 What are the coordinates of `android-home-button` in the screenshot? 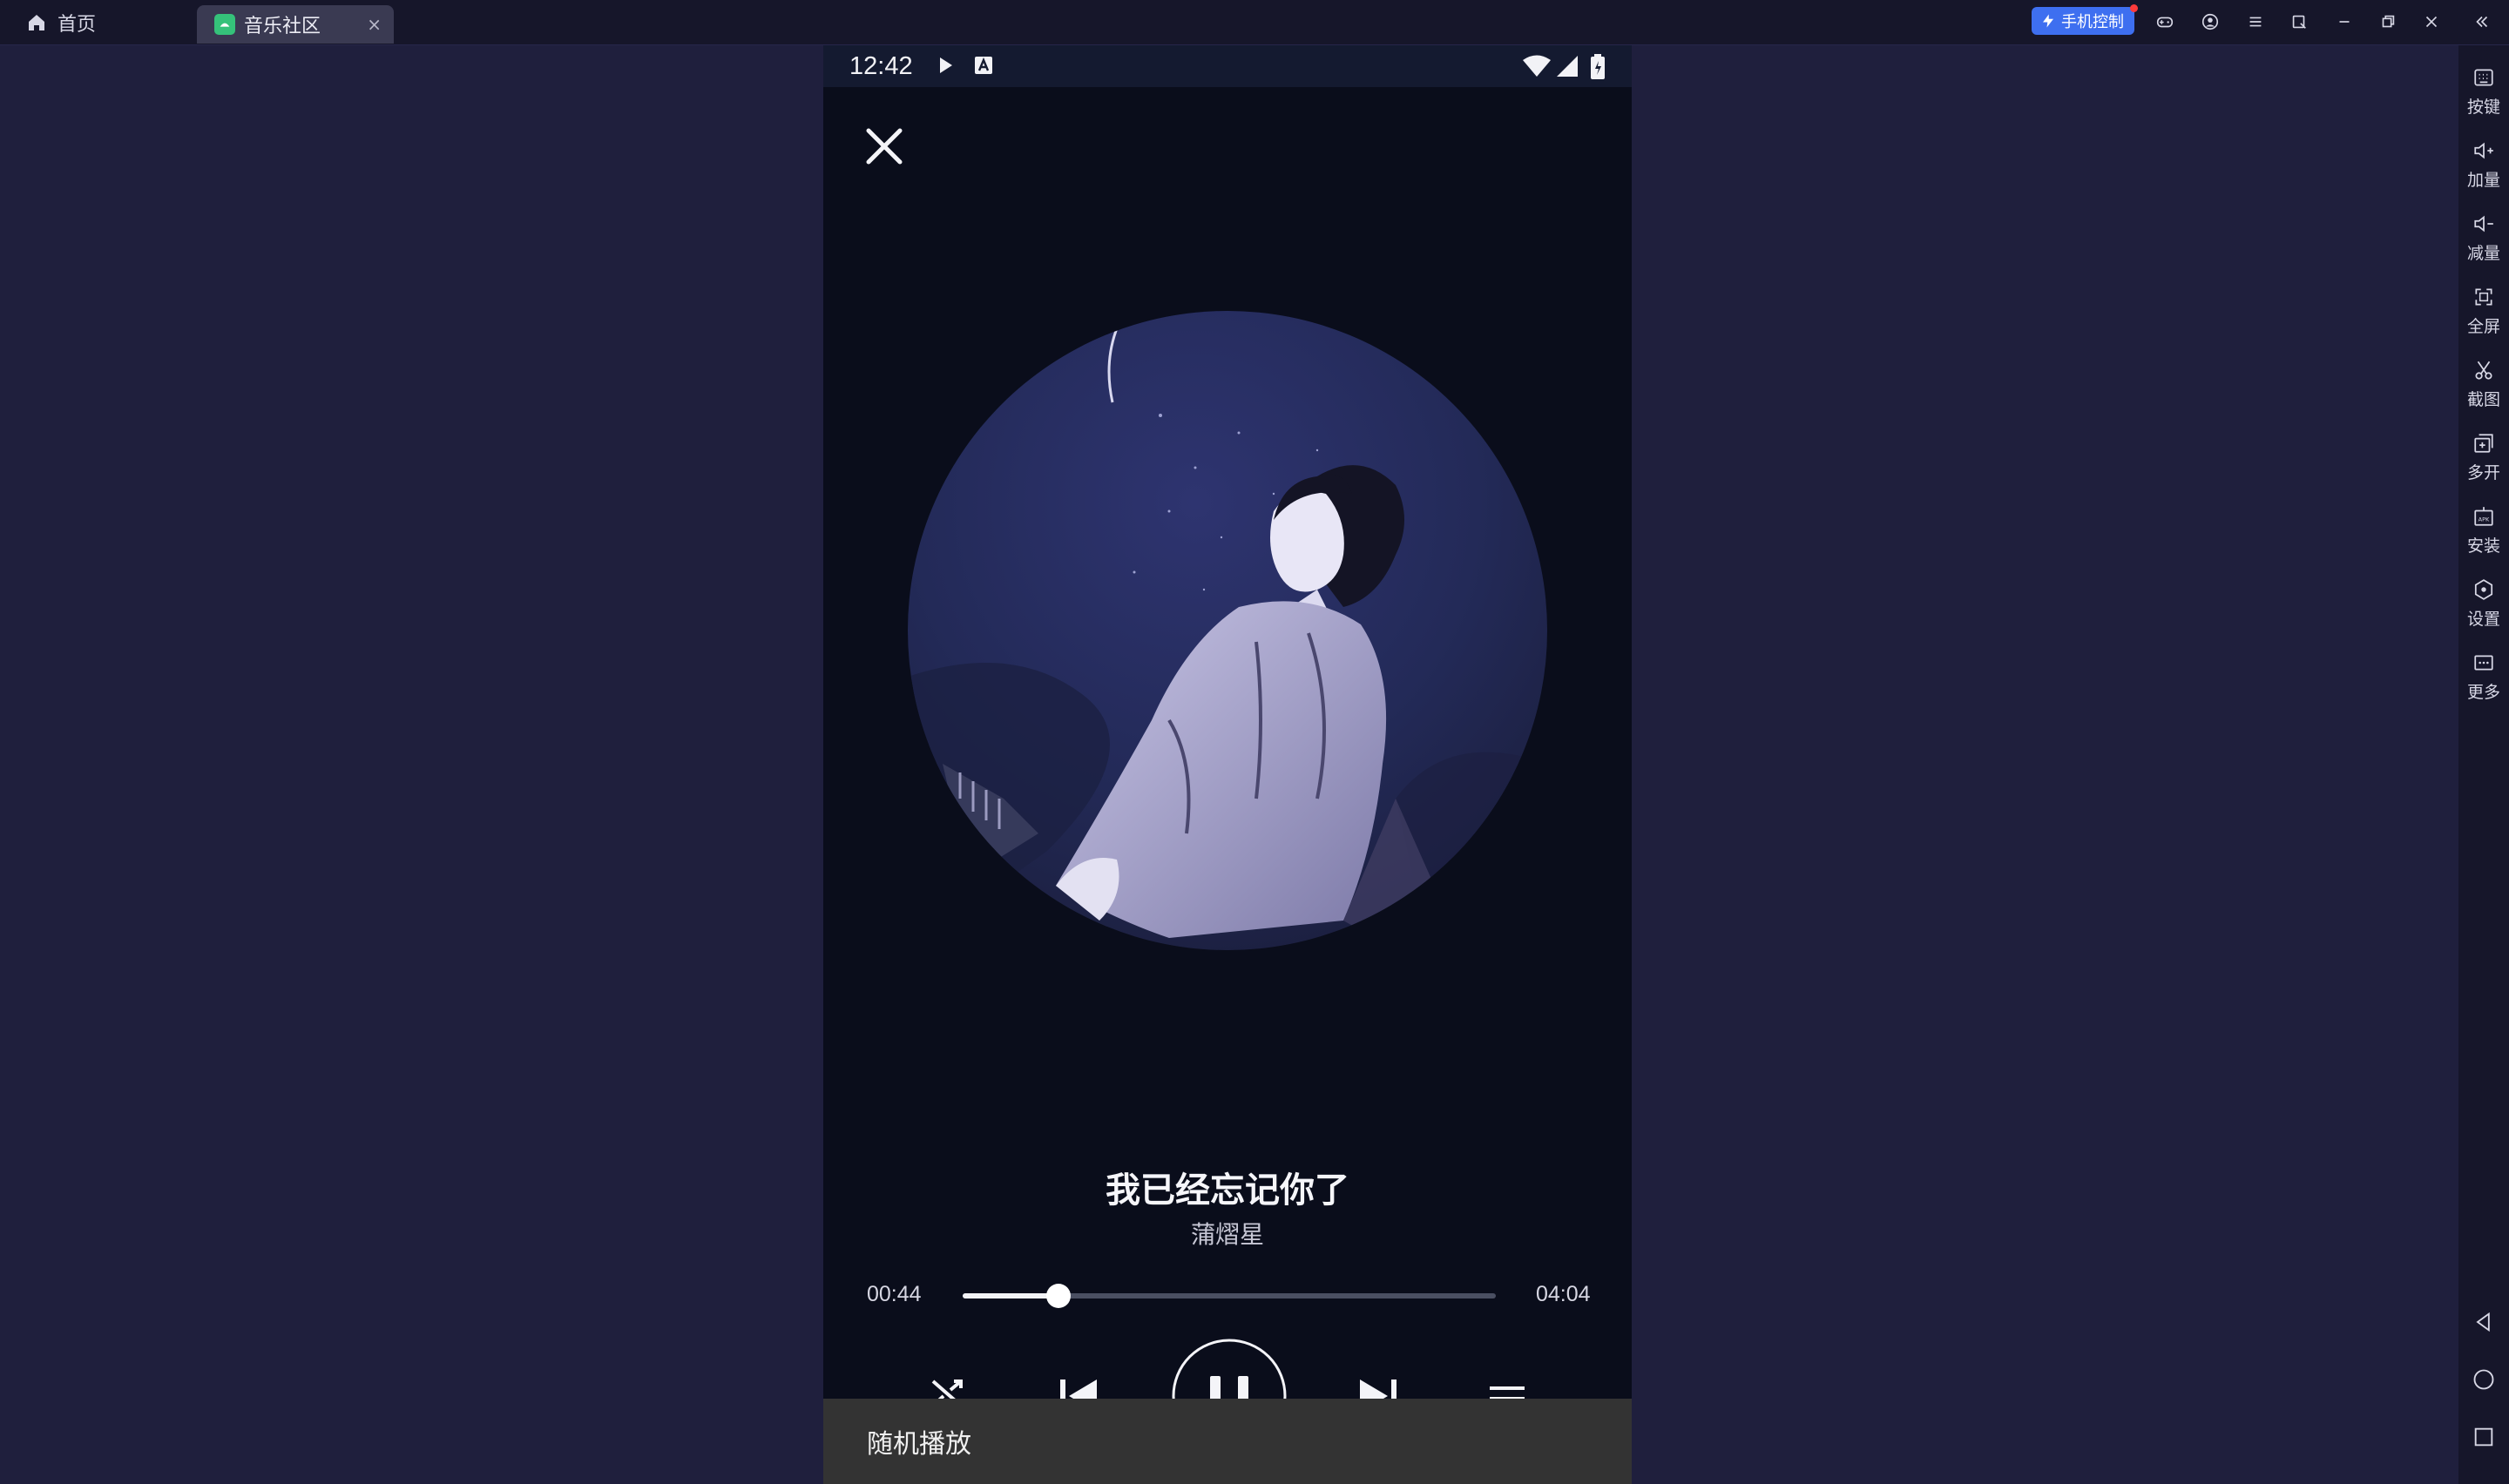 It's located at (2483, 1379).